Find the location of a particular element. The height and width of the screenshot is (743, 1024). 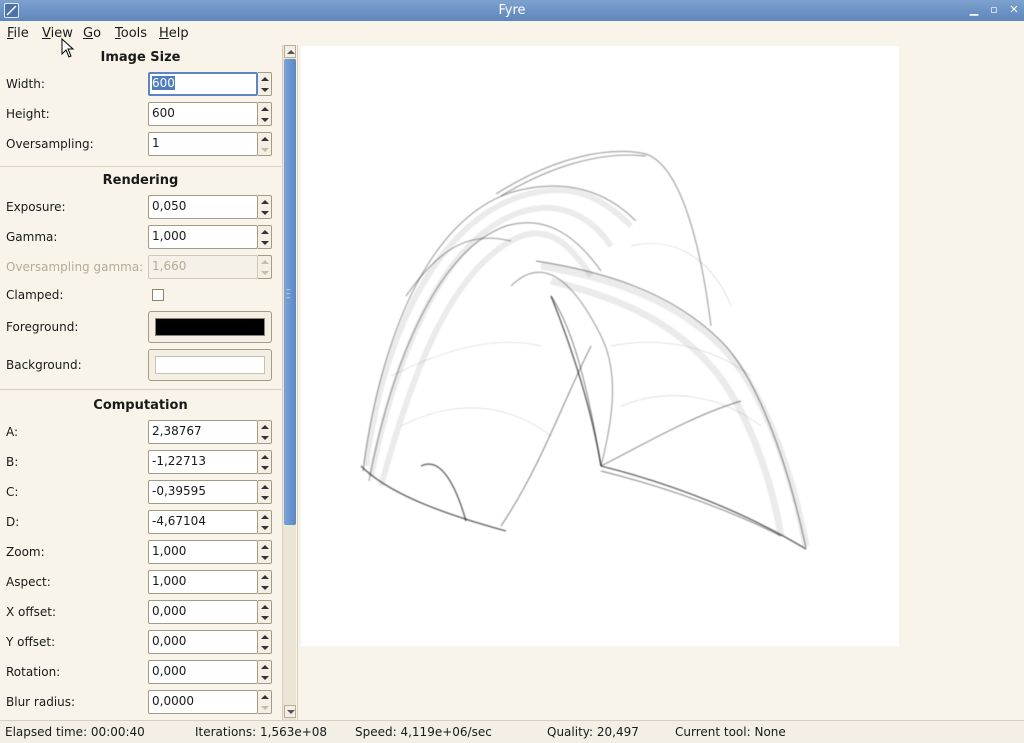

background-label: Background: is located at coordinates (44, 365).